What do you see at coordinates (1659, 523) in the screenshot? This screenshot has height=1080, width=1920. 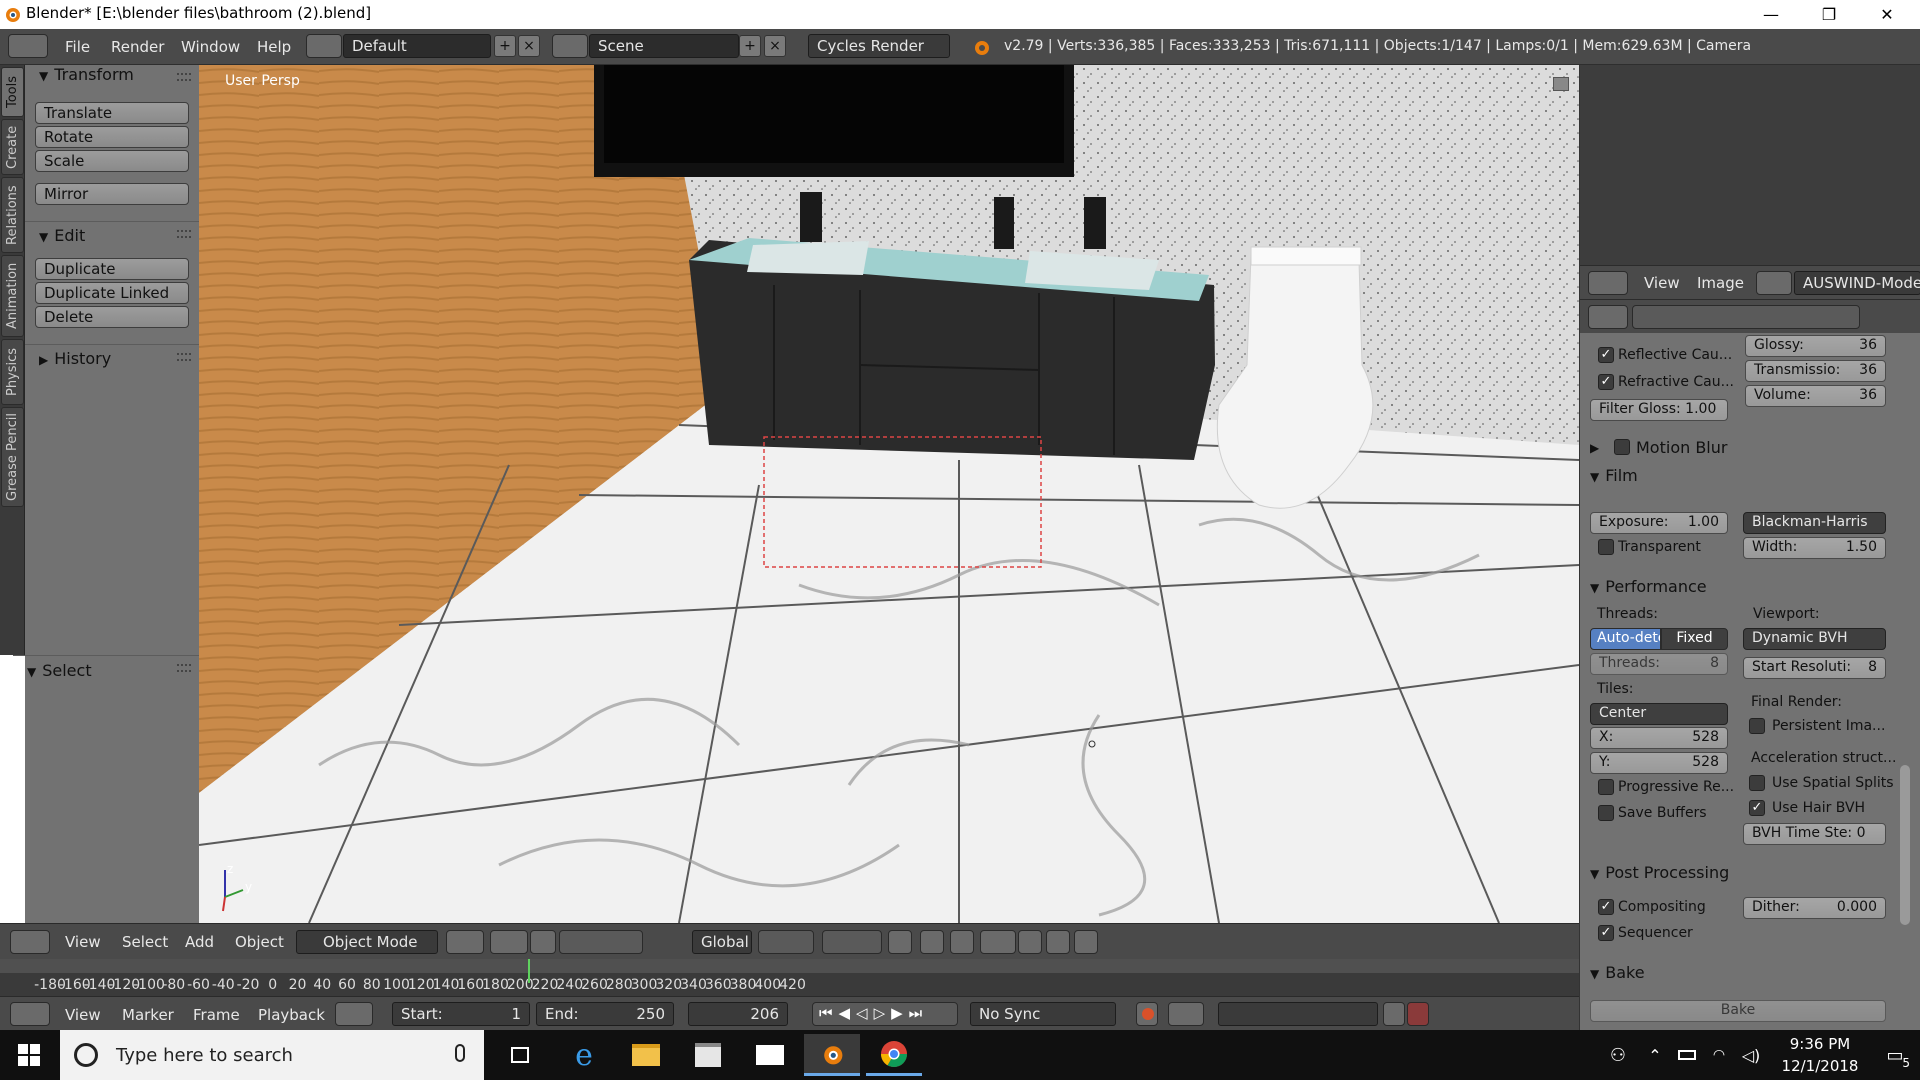 I see `exposure-field: Exposure: 1.00` at bounding box center [1659, 523].